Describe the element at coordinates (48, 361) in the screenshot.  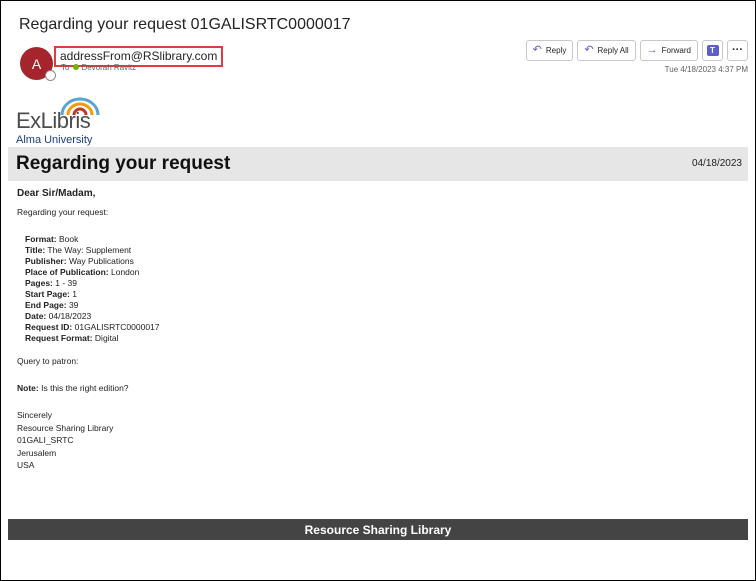
I see `query-text: Query to patron:` at that location.